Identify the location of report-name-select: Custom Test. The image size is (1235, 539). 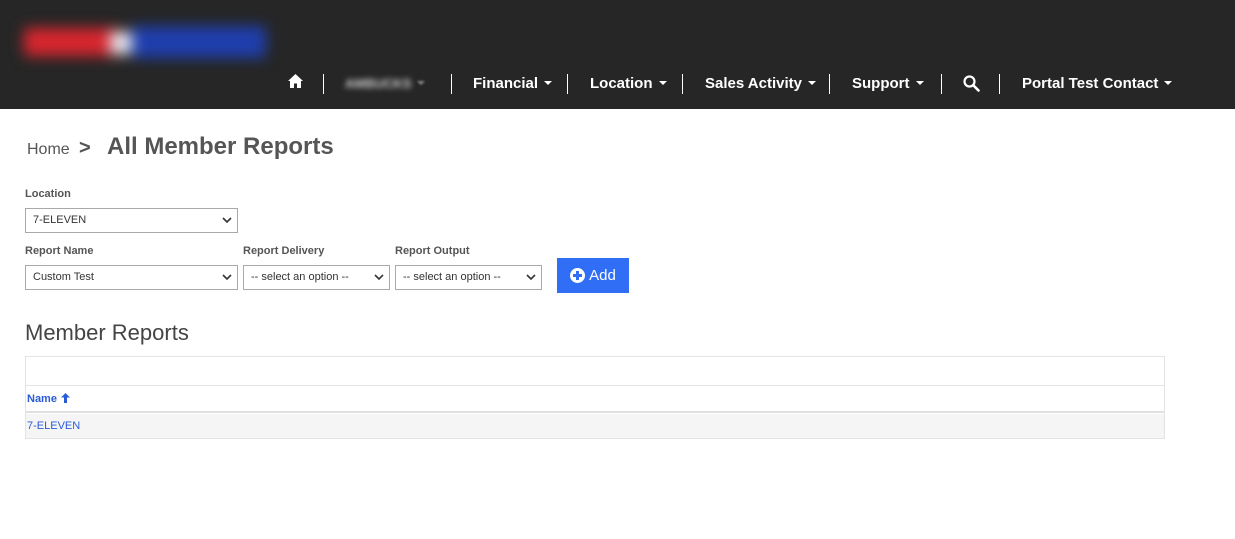
(131, 277).